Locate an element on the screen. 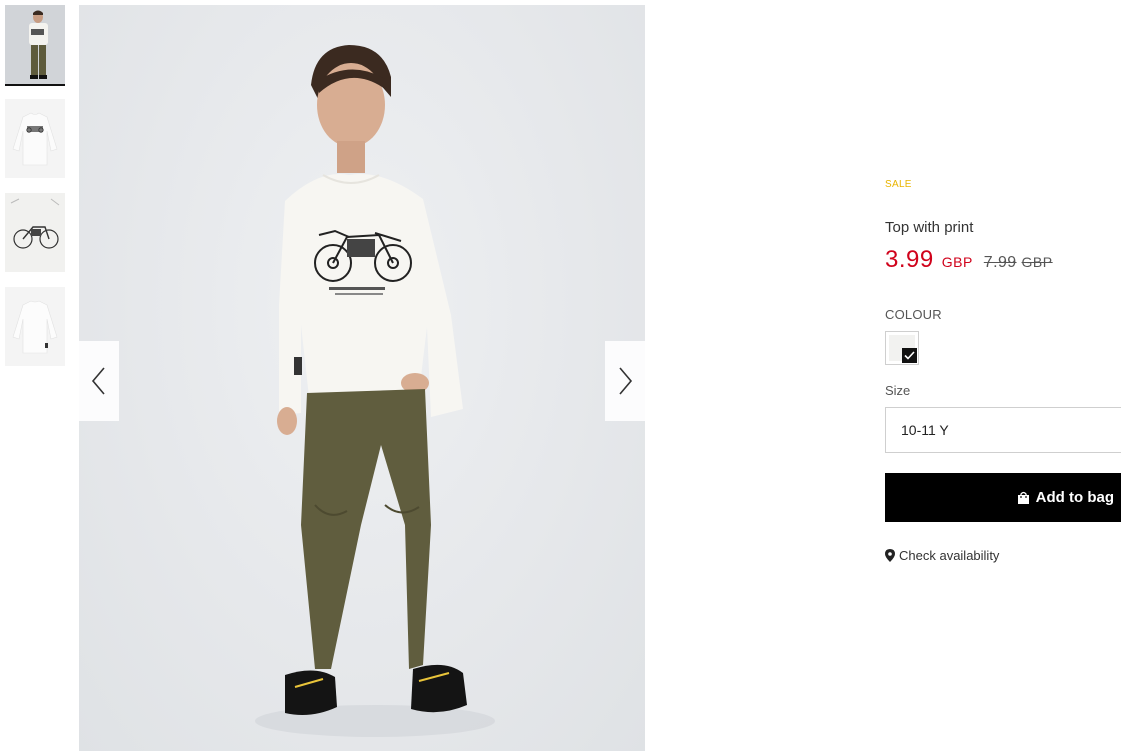  thumbnail-front is located at coordinates (35, 138).